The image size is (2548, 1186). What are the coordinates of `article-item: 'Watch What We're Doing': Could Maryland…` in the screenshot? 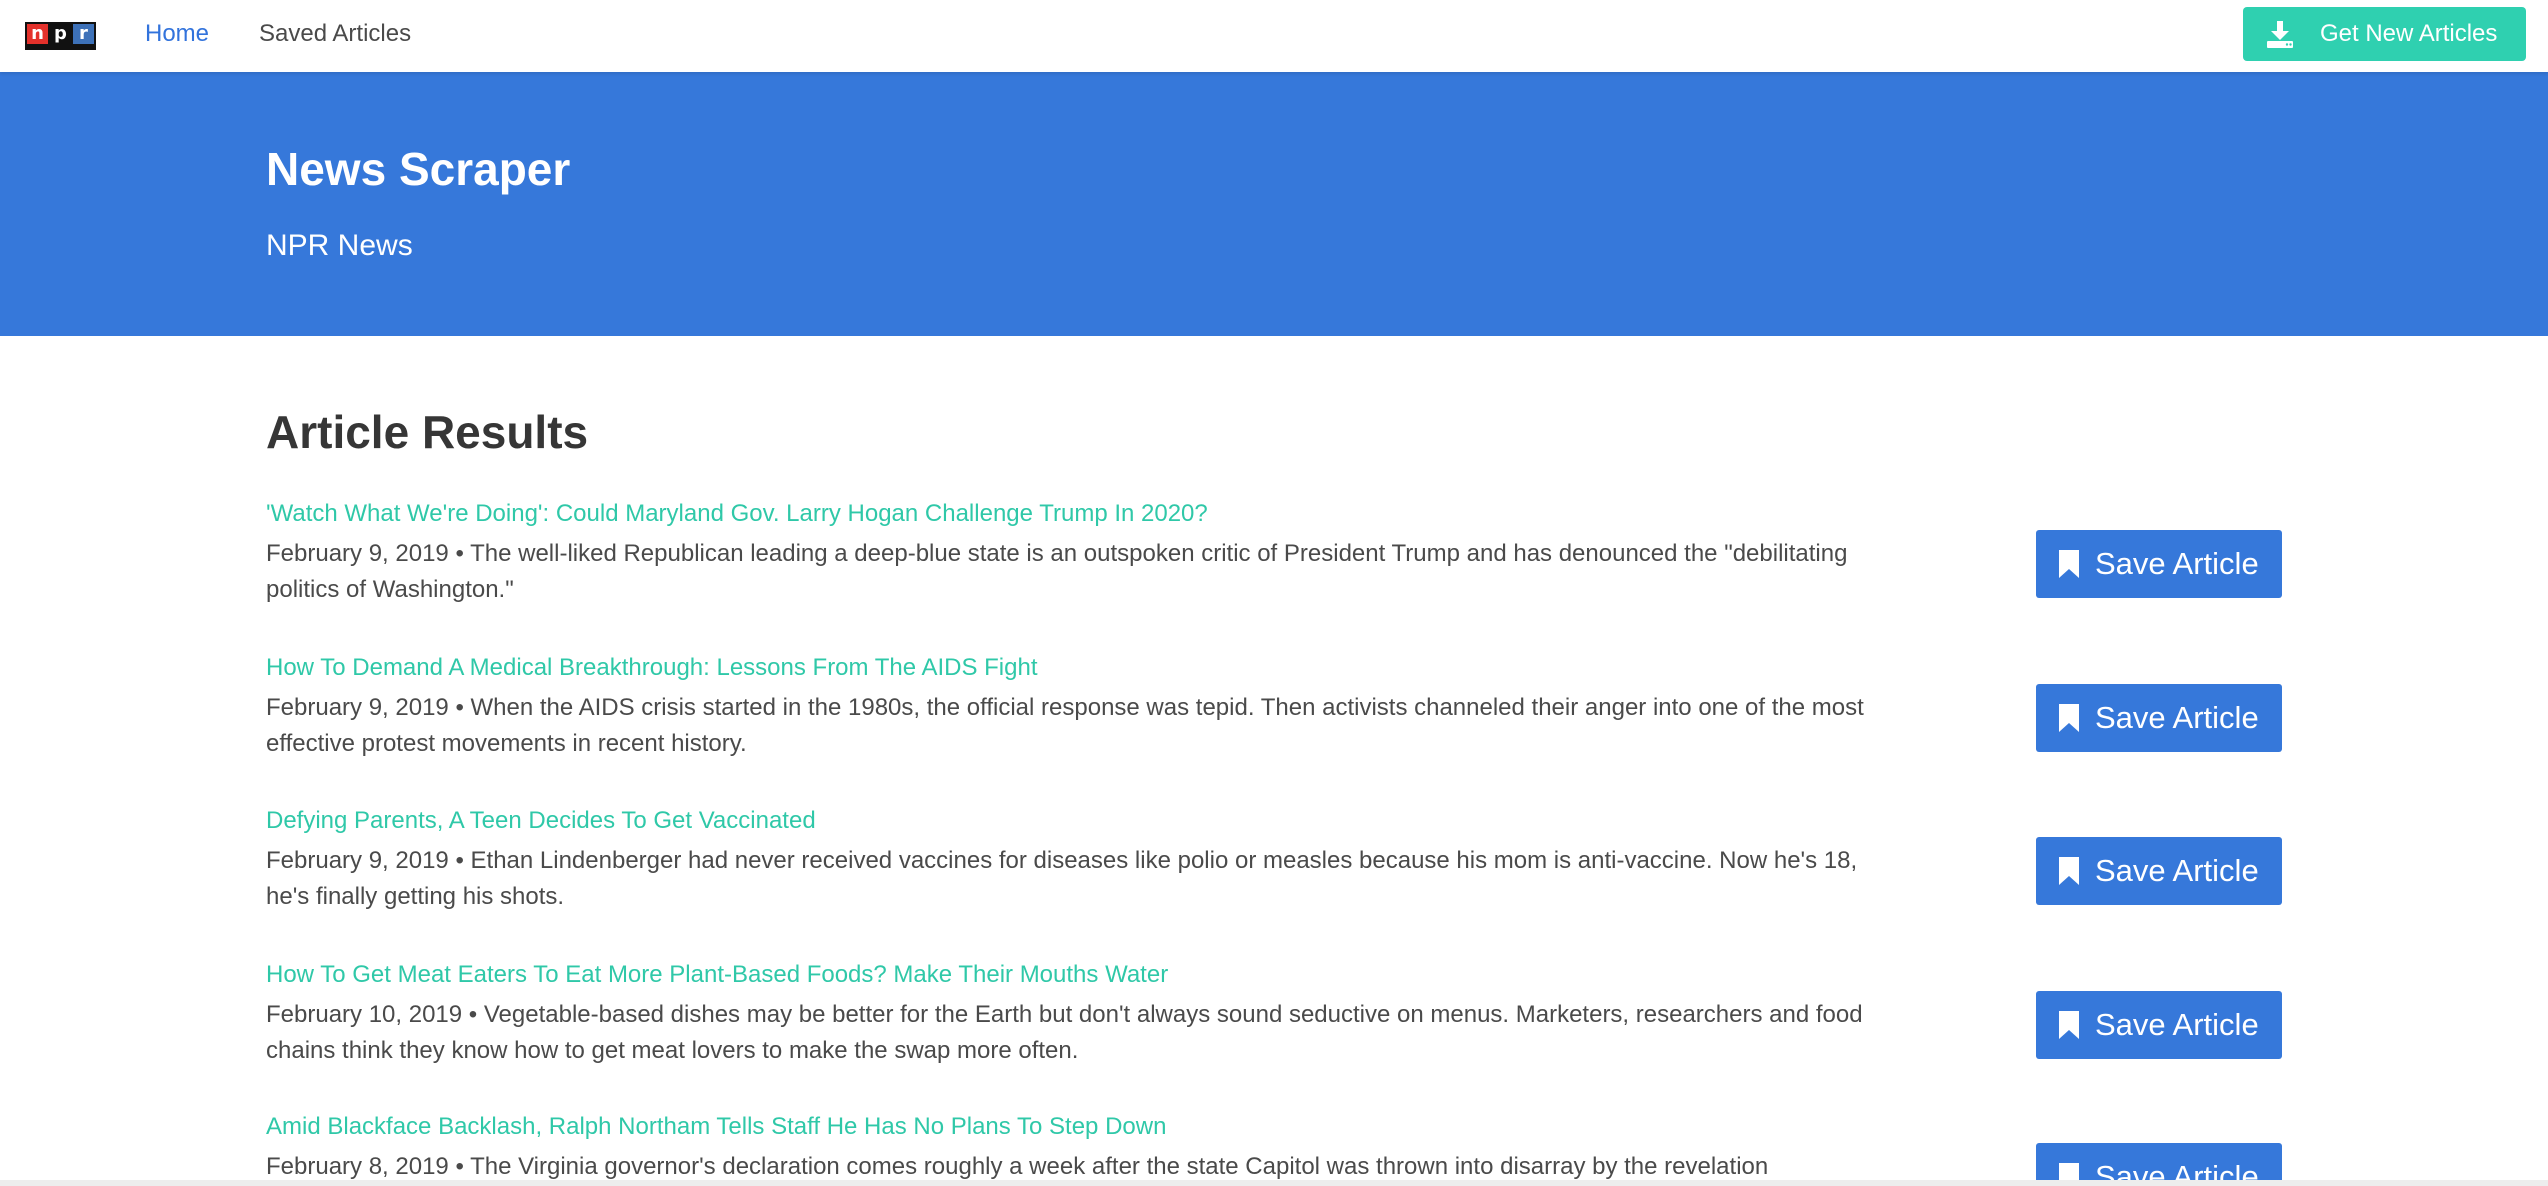 It's located at (1275, 575).